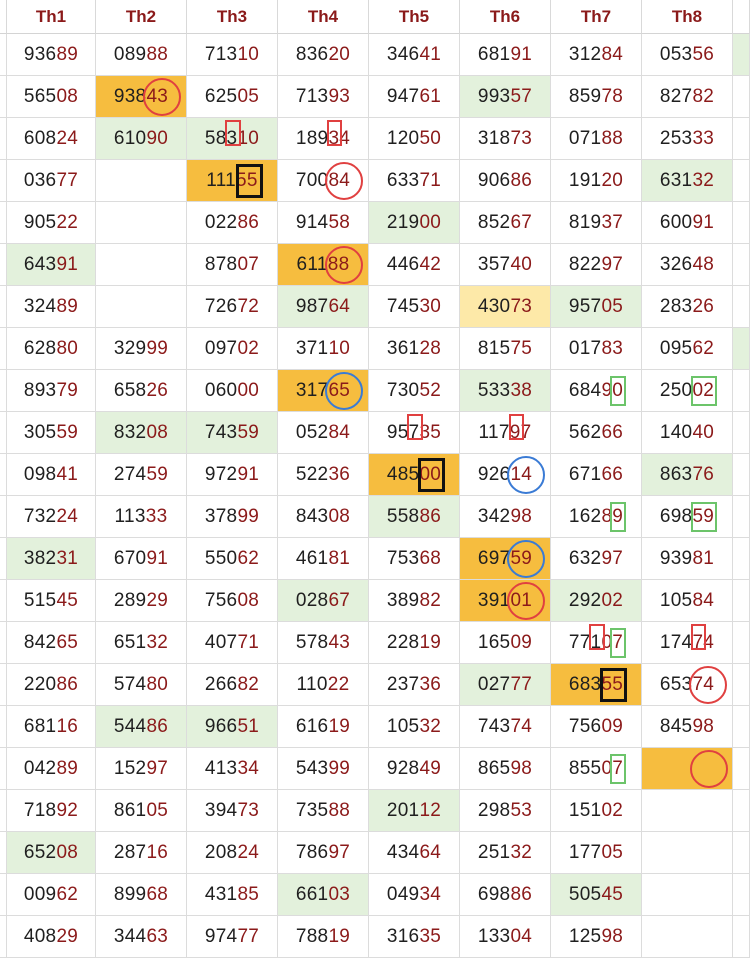 The image size is (750, 968). I want to click on result-cell: 843 08, so click(323, 517).